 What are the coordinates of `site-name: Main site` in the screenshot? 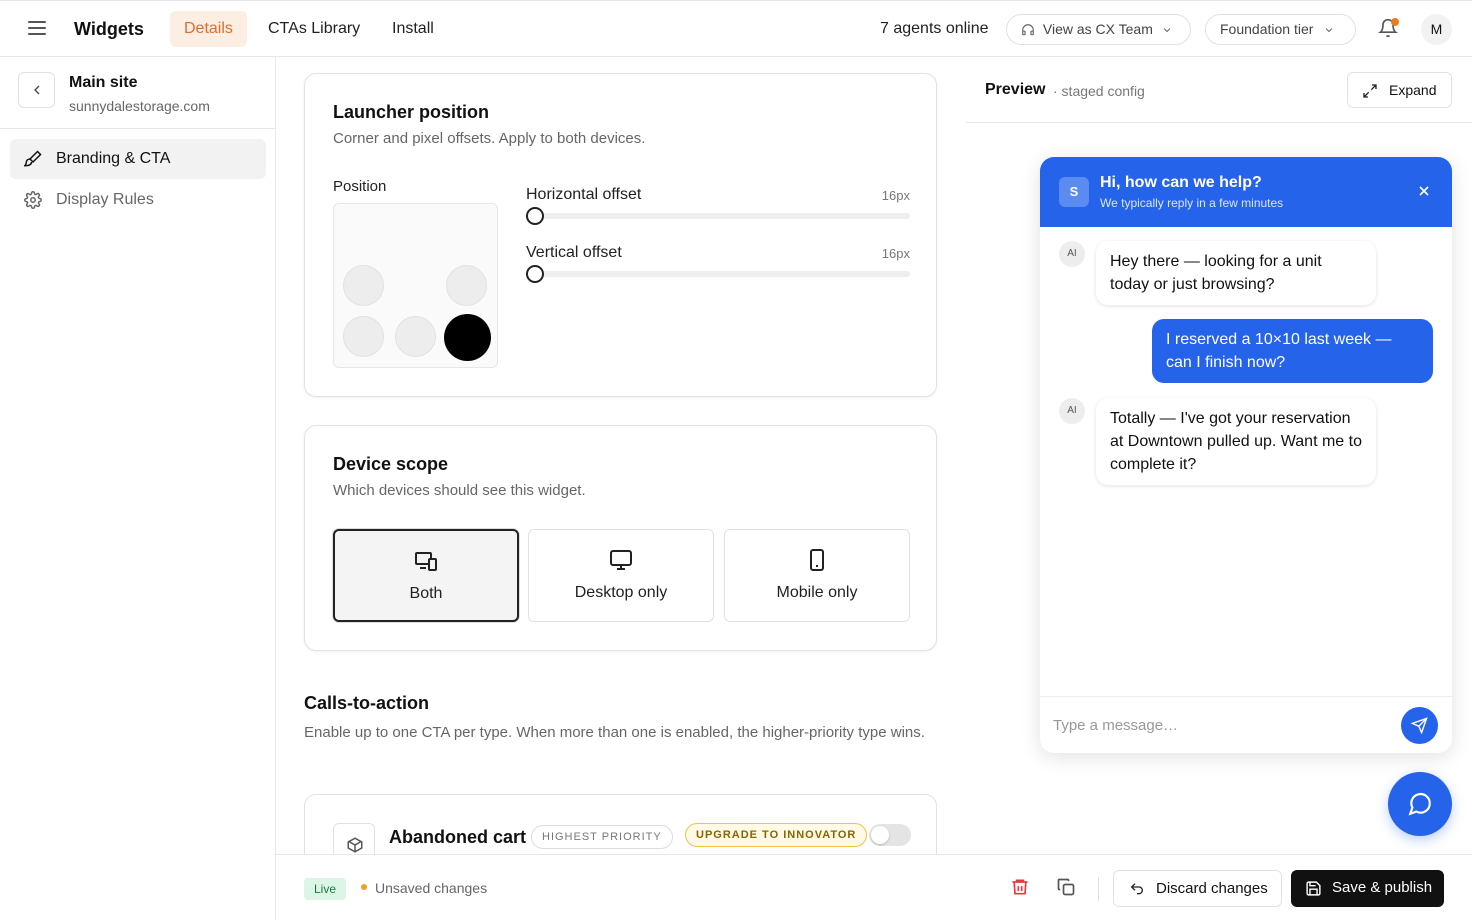 It's located at (103, 82).